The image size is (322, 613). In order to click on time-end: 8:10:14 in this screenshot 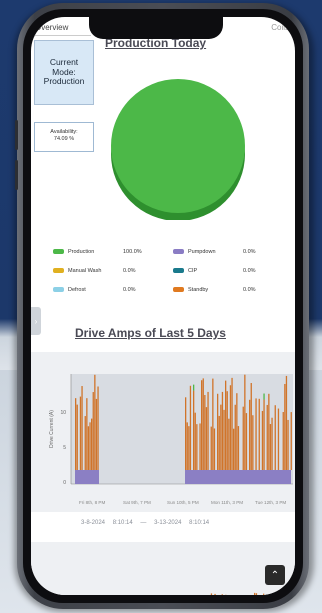, I will do `click(199, 523)`.